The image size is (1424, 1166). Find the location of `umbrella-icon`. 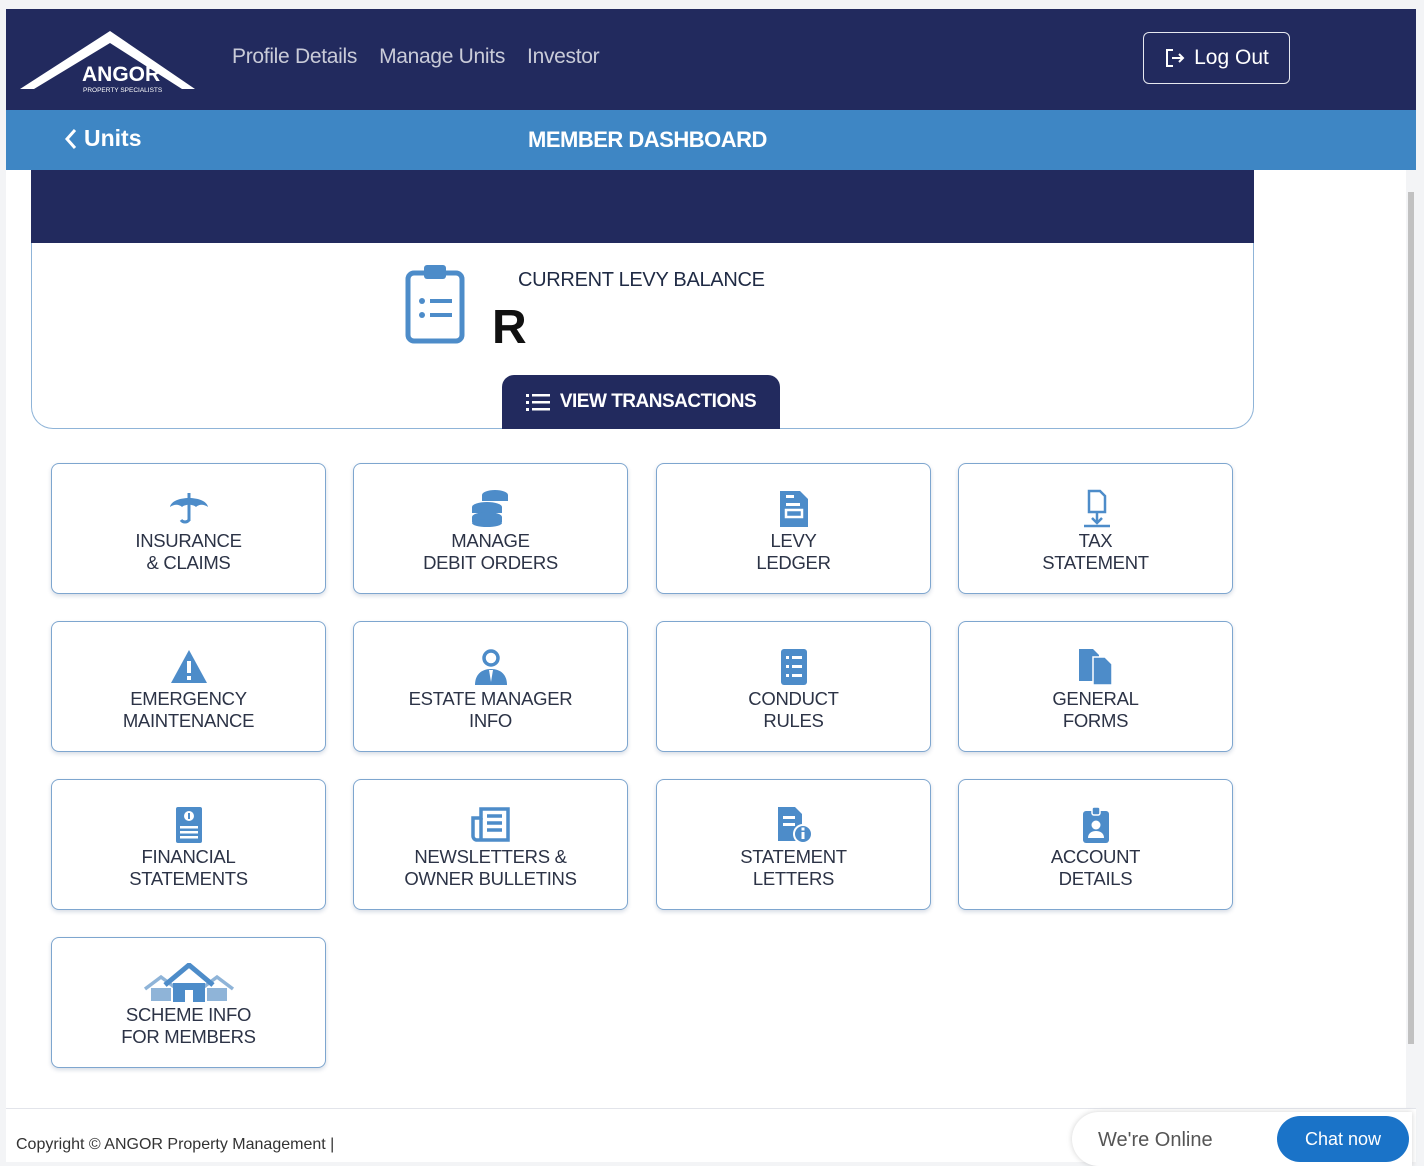

umbrella-icon is located at coordinates (188, 507).